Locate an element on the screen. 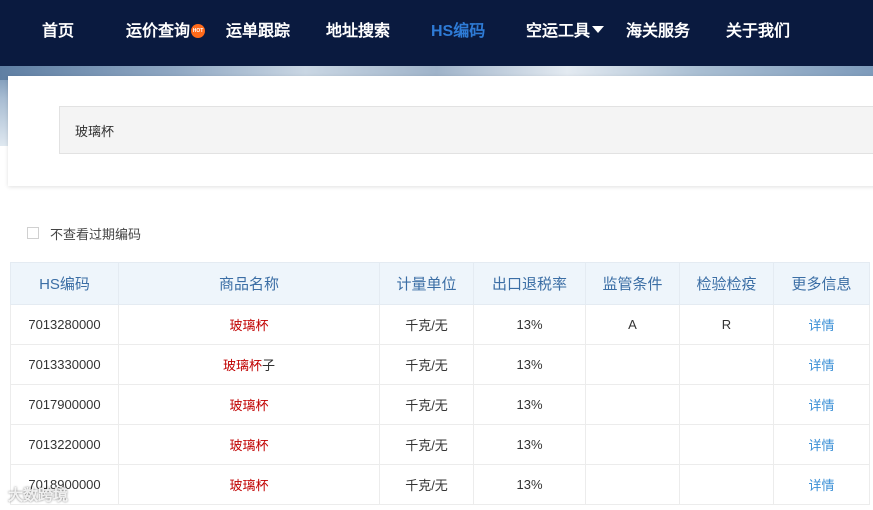 The image size is (873, 510). search-input is located at coordinates (466, 130).